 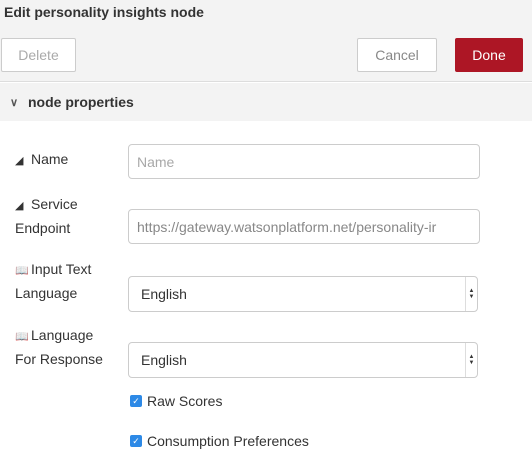 What do you see at coordinates (14, 102) in the screenshot?
I see `chevron-down-icon: ∨` at bounding box center [14, 102].